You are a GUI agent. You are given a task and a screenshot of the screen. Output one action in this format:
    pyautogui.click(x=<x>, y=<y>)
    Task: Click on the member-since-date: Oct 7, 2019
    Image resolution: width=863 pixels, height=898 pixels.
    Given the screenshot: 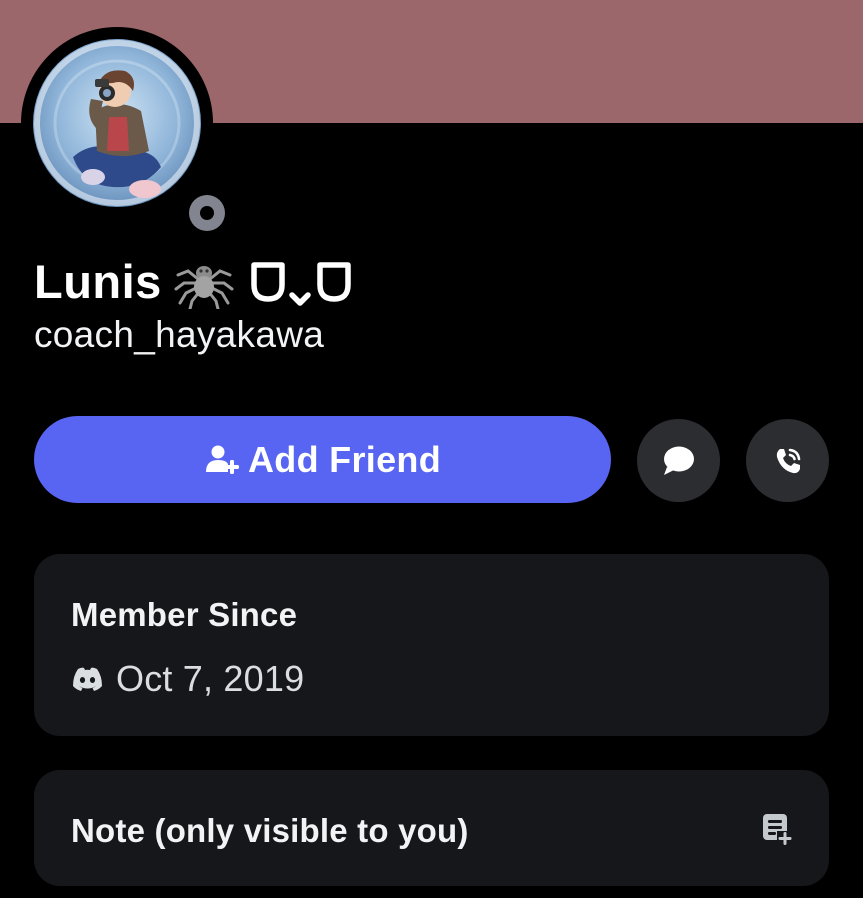 What is the action you would take?
    pyautogui.click(x=210, y=678)
    